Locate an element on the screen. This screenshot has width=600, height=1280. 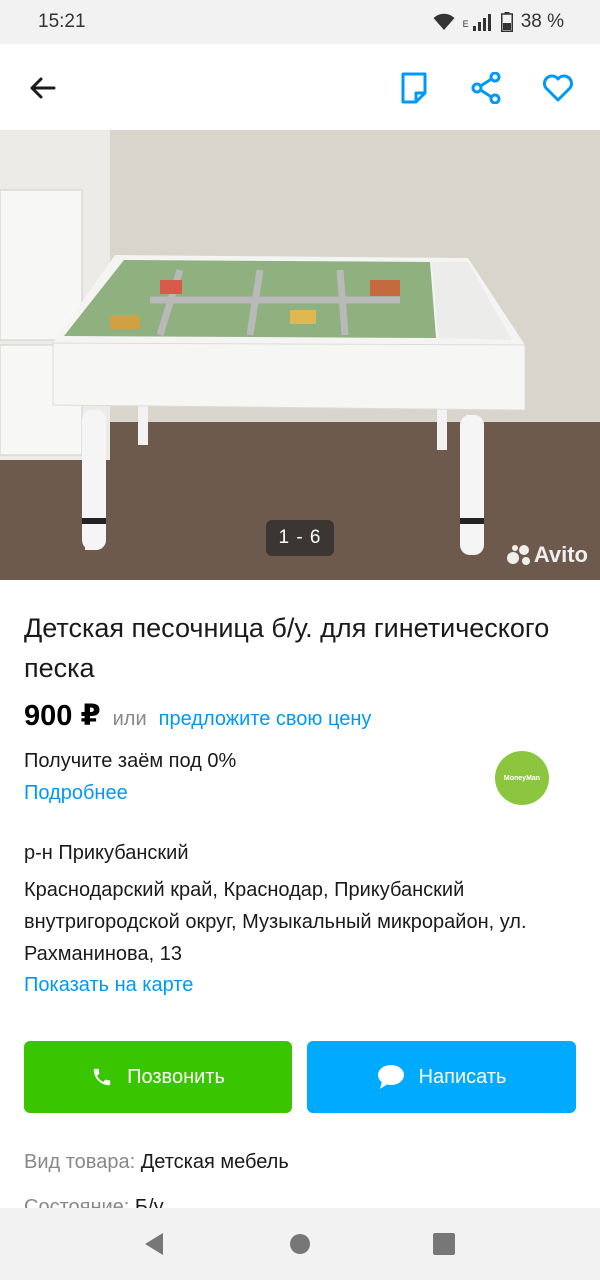
nav-home-button is located at coordinates (300, 1244).